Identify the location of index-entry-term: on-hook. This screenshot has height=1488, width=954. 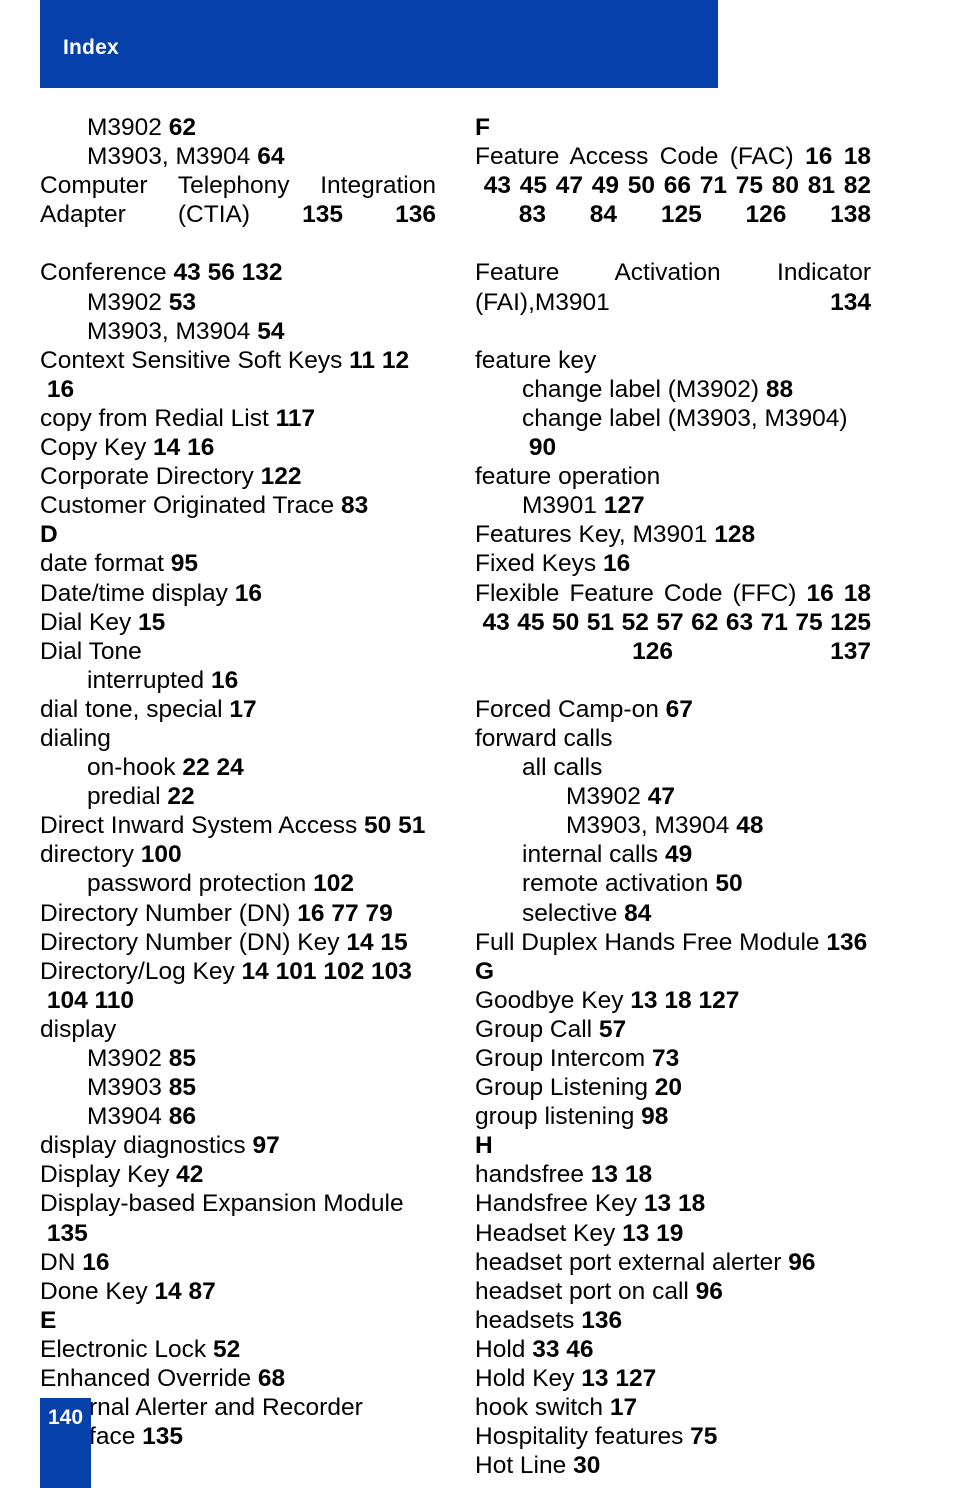
(131, 768).